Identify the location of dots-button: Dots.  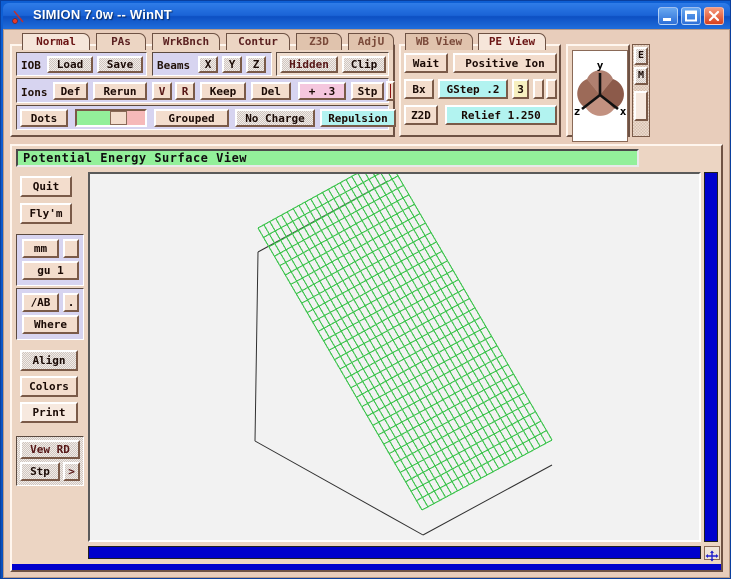
(44, 118).